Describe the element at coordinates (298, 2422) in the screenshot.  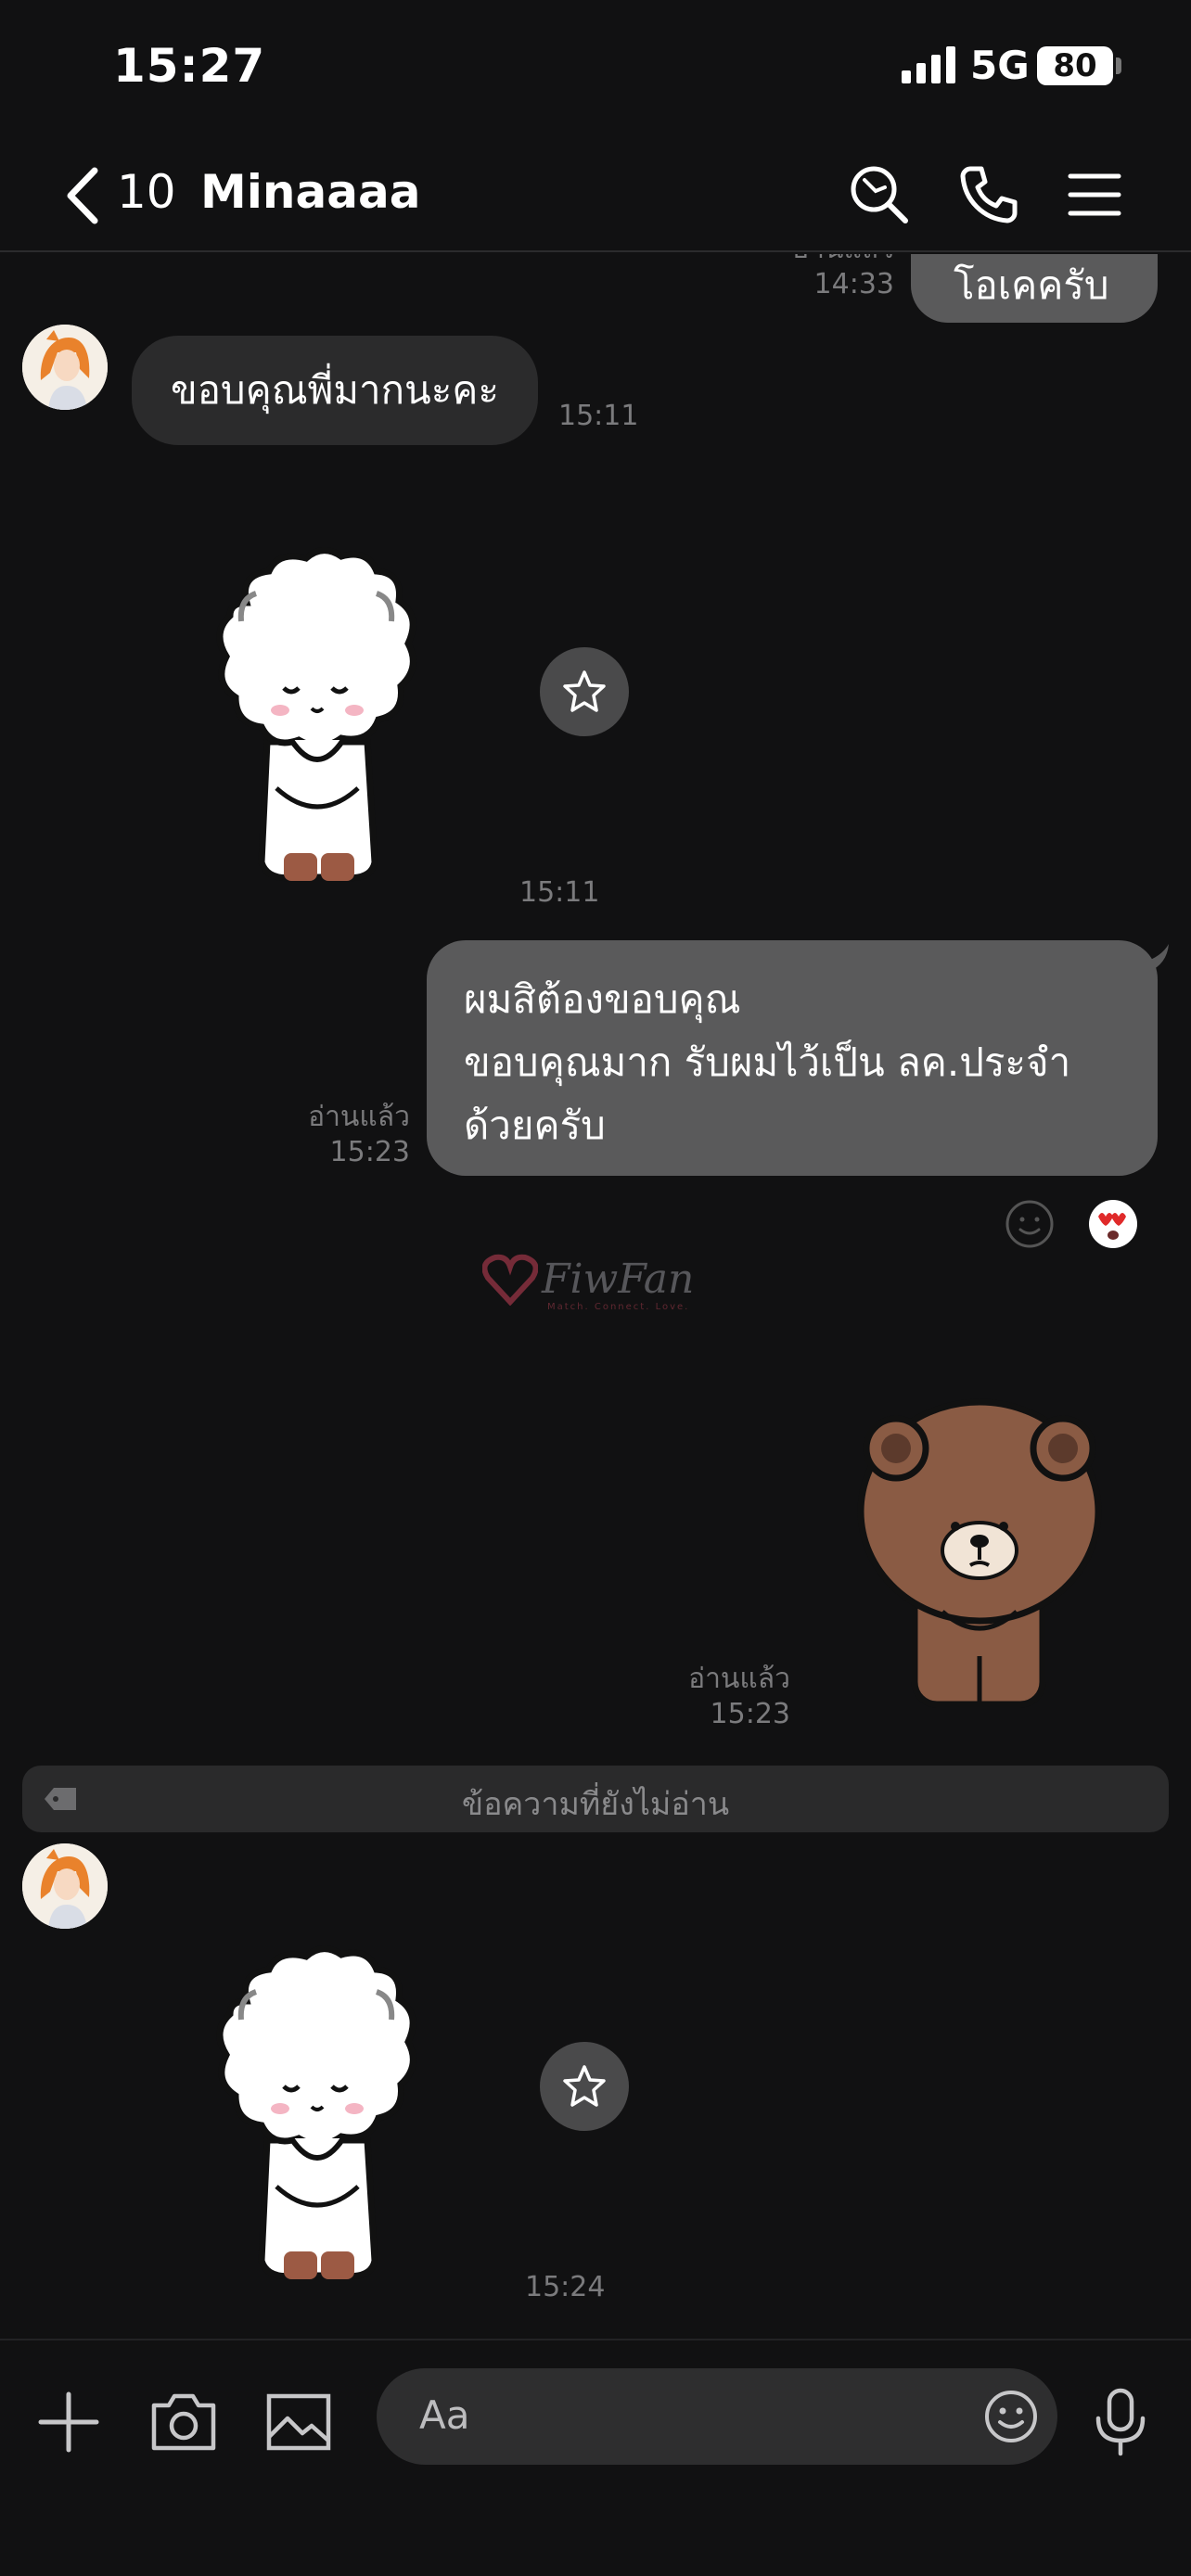
I see `image-icon` at that location.